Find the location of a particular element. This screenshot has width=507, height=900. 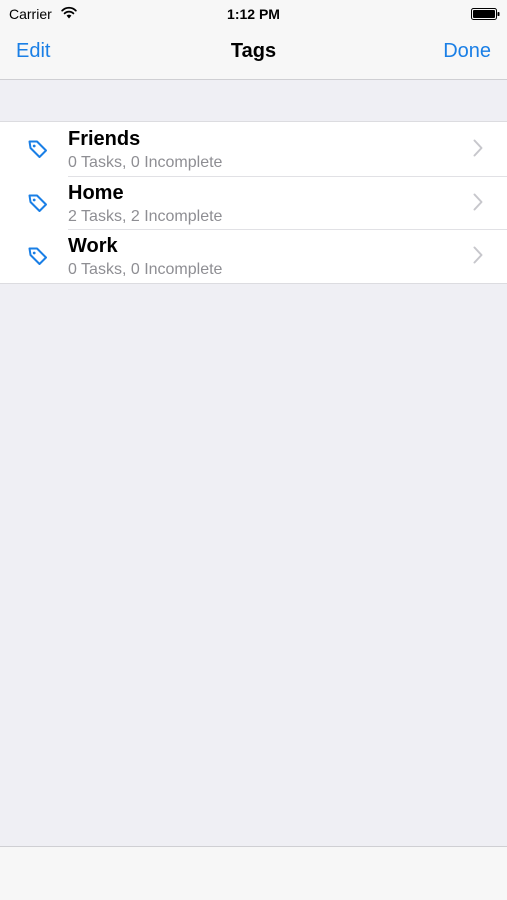

clock: 1:12 PM is located at coordinates (253, 14).